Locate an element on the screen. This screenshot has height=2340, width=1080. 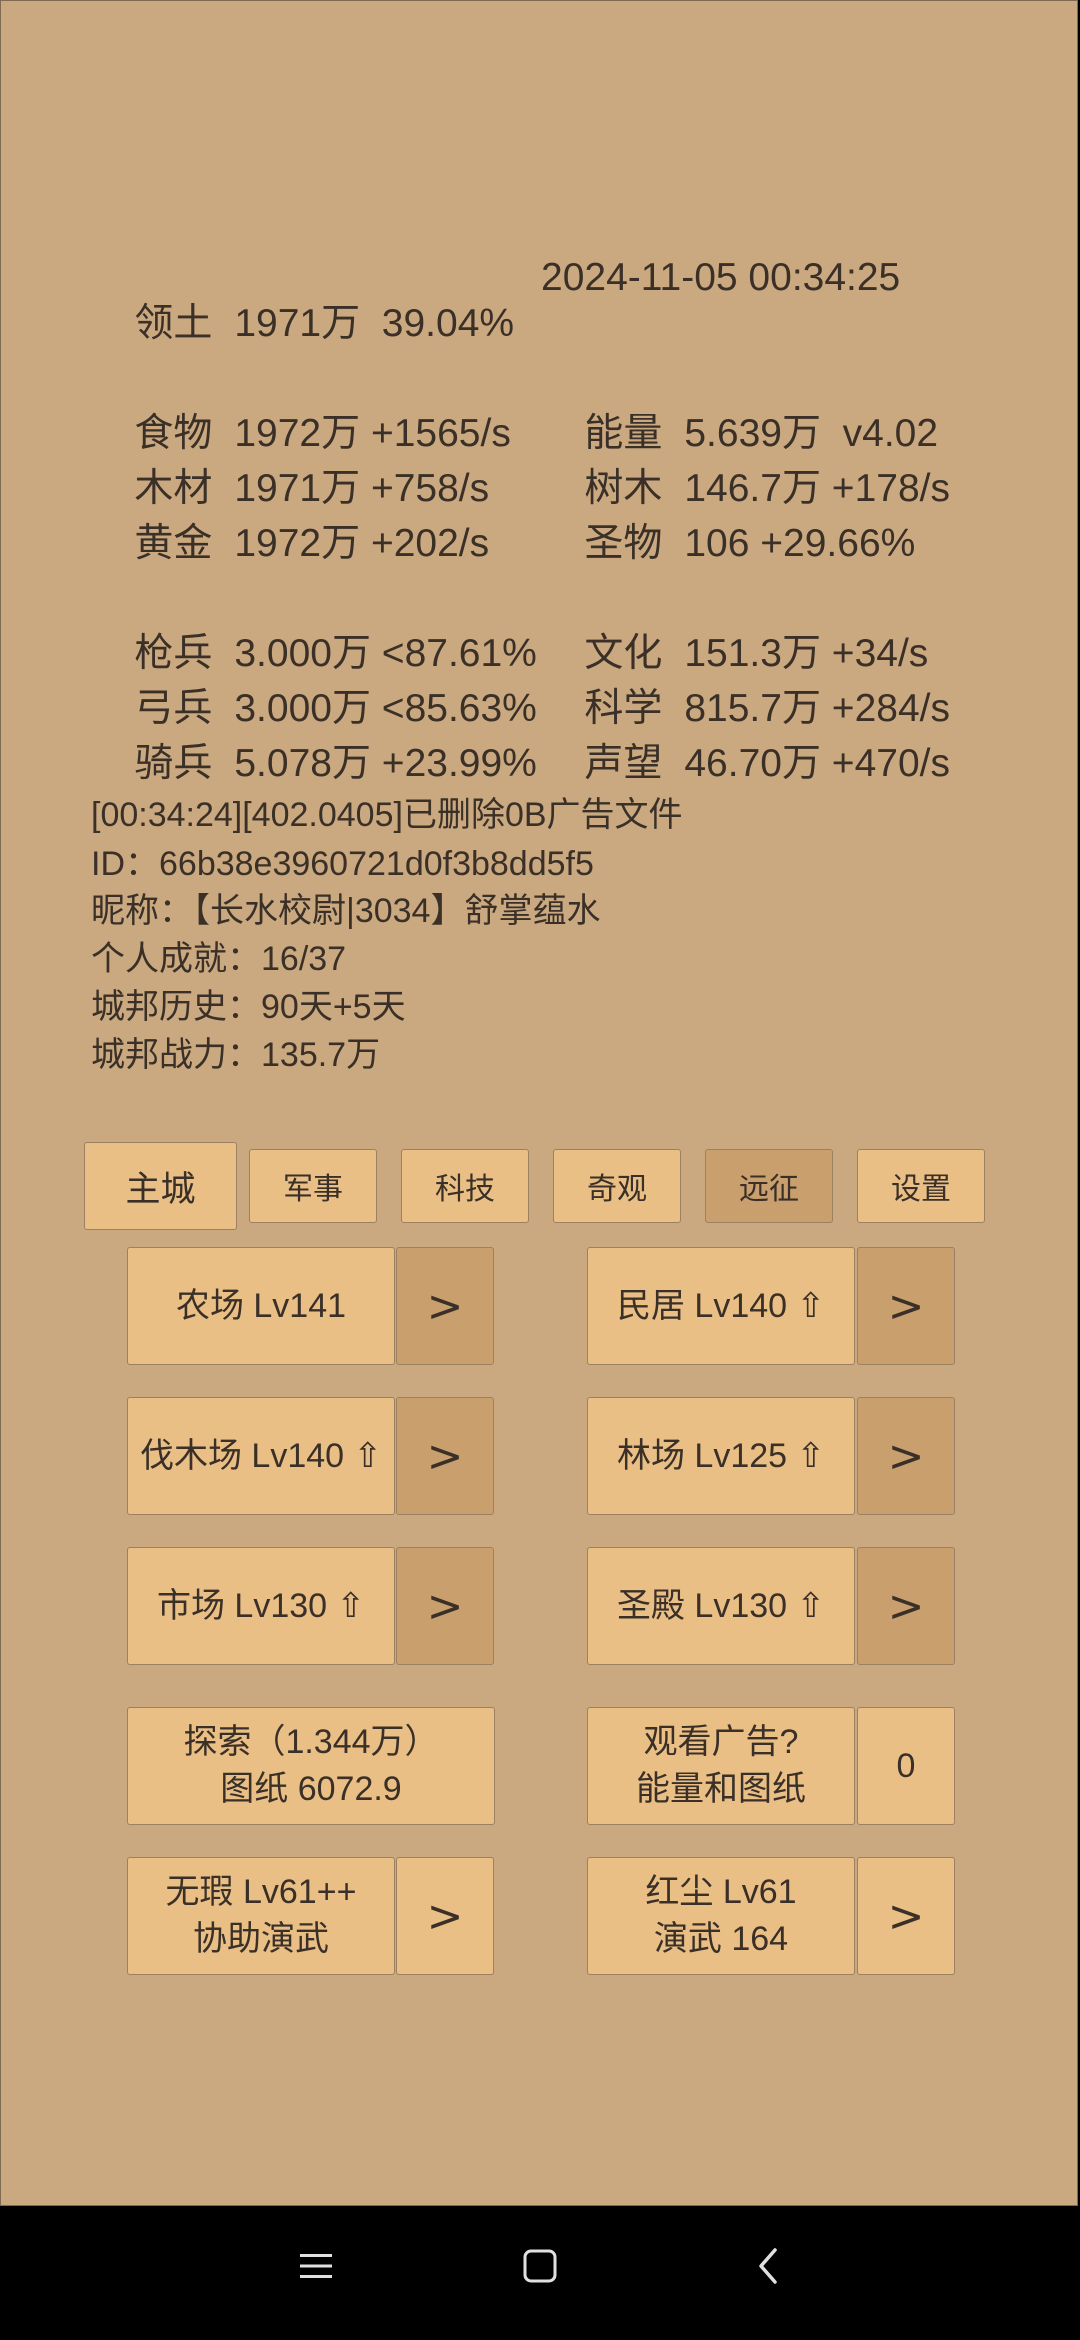
player-nickname: 昵称：【长水校尉|3034】舒掌蕴水 is located at coordinates (346, 911).